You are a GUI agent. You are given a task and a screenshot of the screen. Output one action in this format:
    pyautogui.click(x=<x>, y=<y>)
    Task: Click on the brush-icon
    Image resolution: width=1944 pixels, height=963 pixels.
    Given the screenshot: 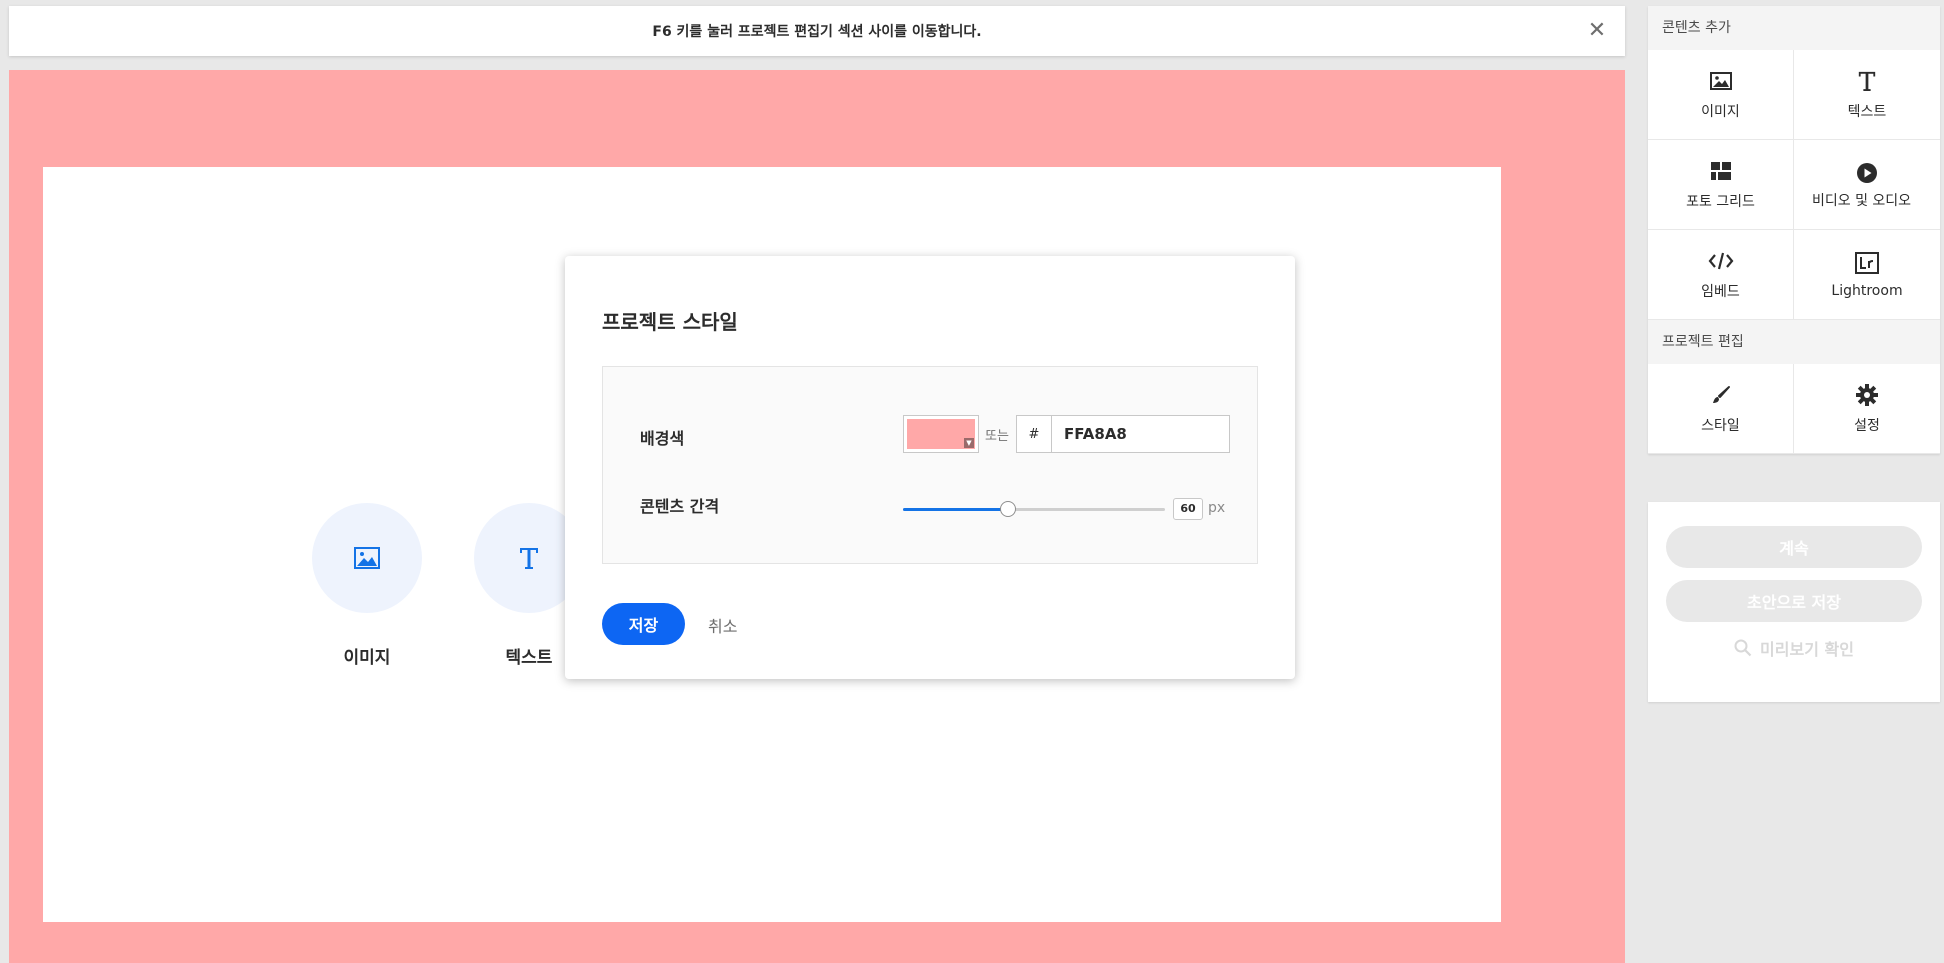 What is the action you would take?
    pyautogui.click(x=1721, y=394)
    